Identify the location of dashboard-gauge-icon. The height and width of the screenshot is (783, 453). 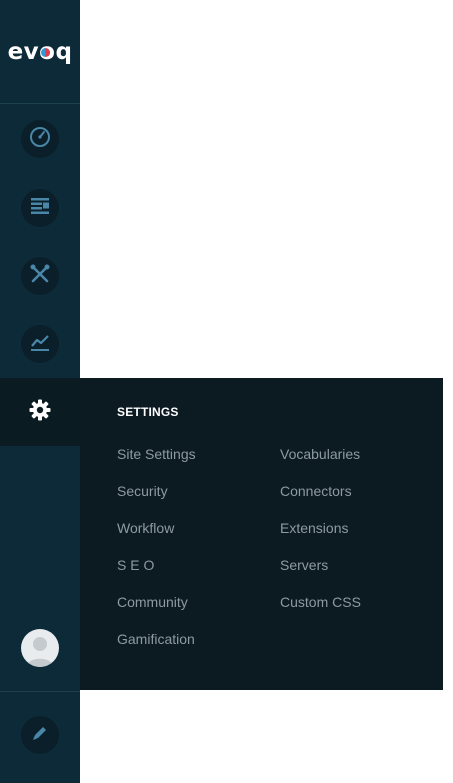
(40, 139).